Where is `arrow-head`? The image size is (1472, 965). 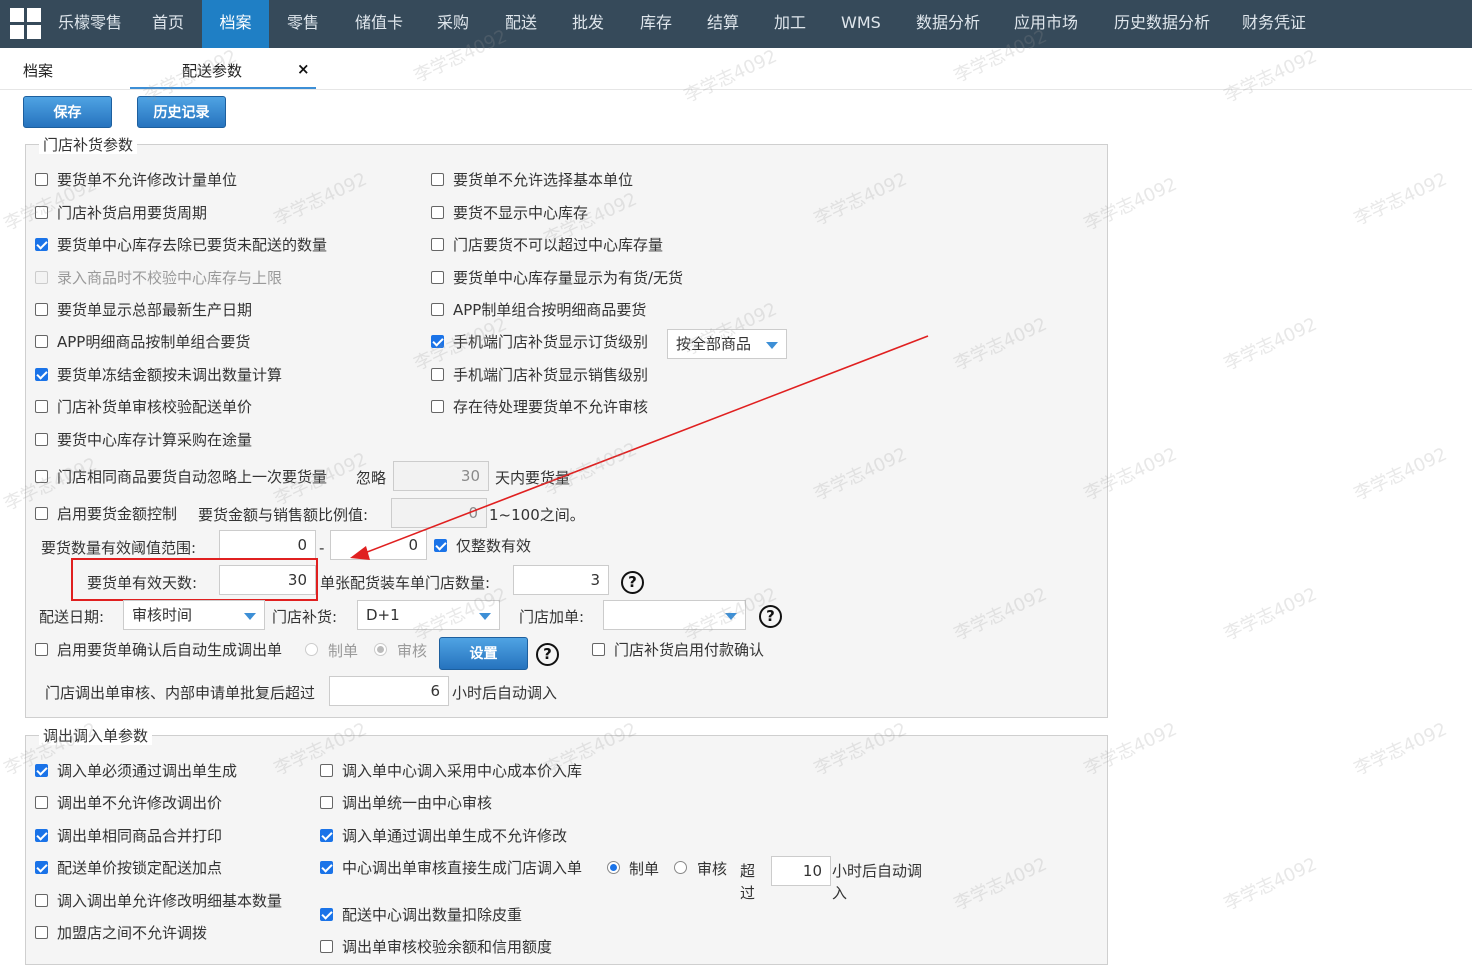 arrow-head is located at coordinates (360, 553).